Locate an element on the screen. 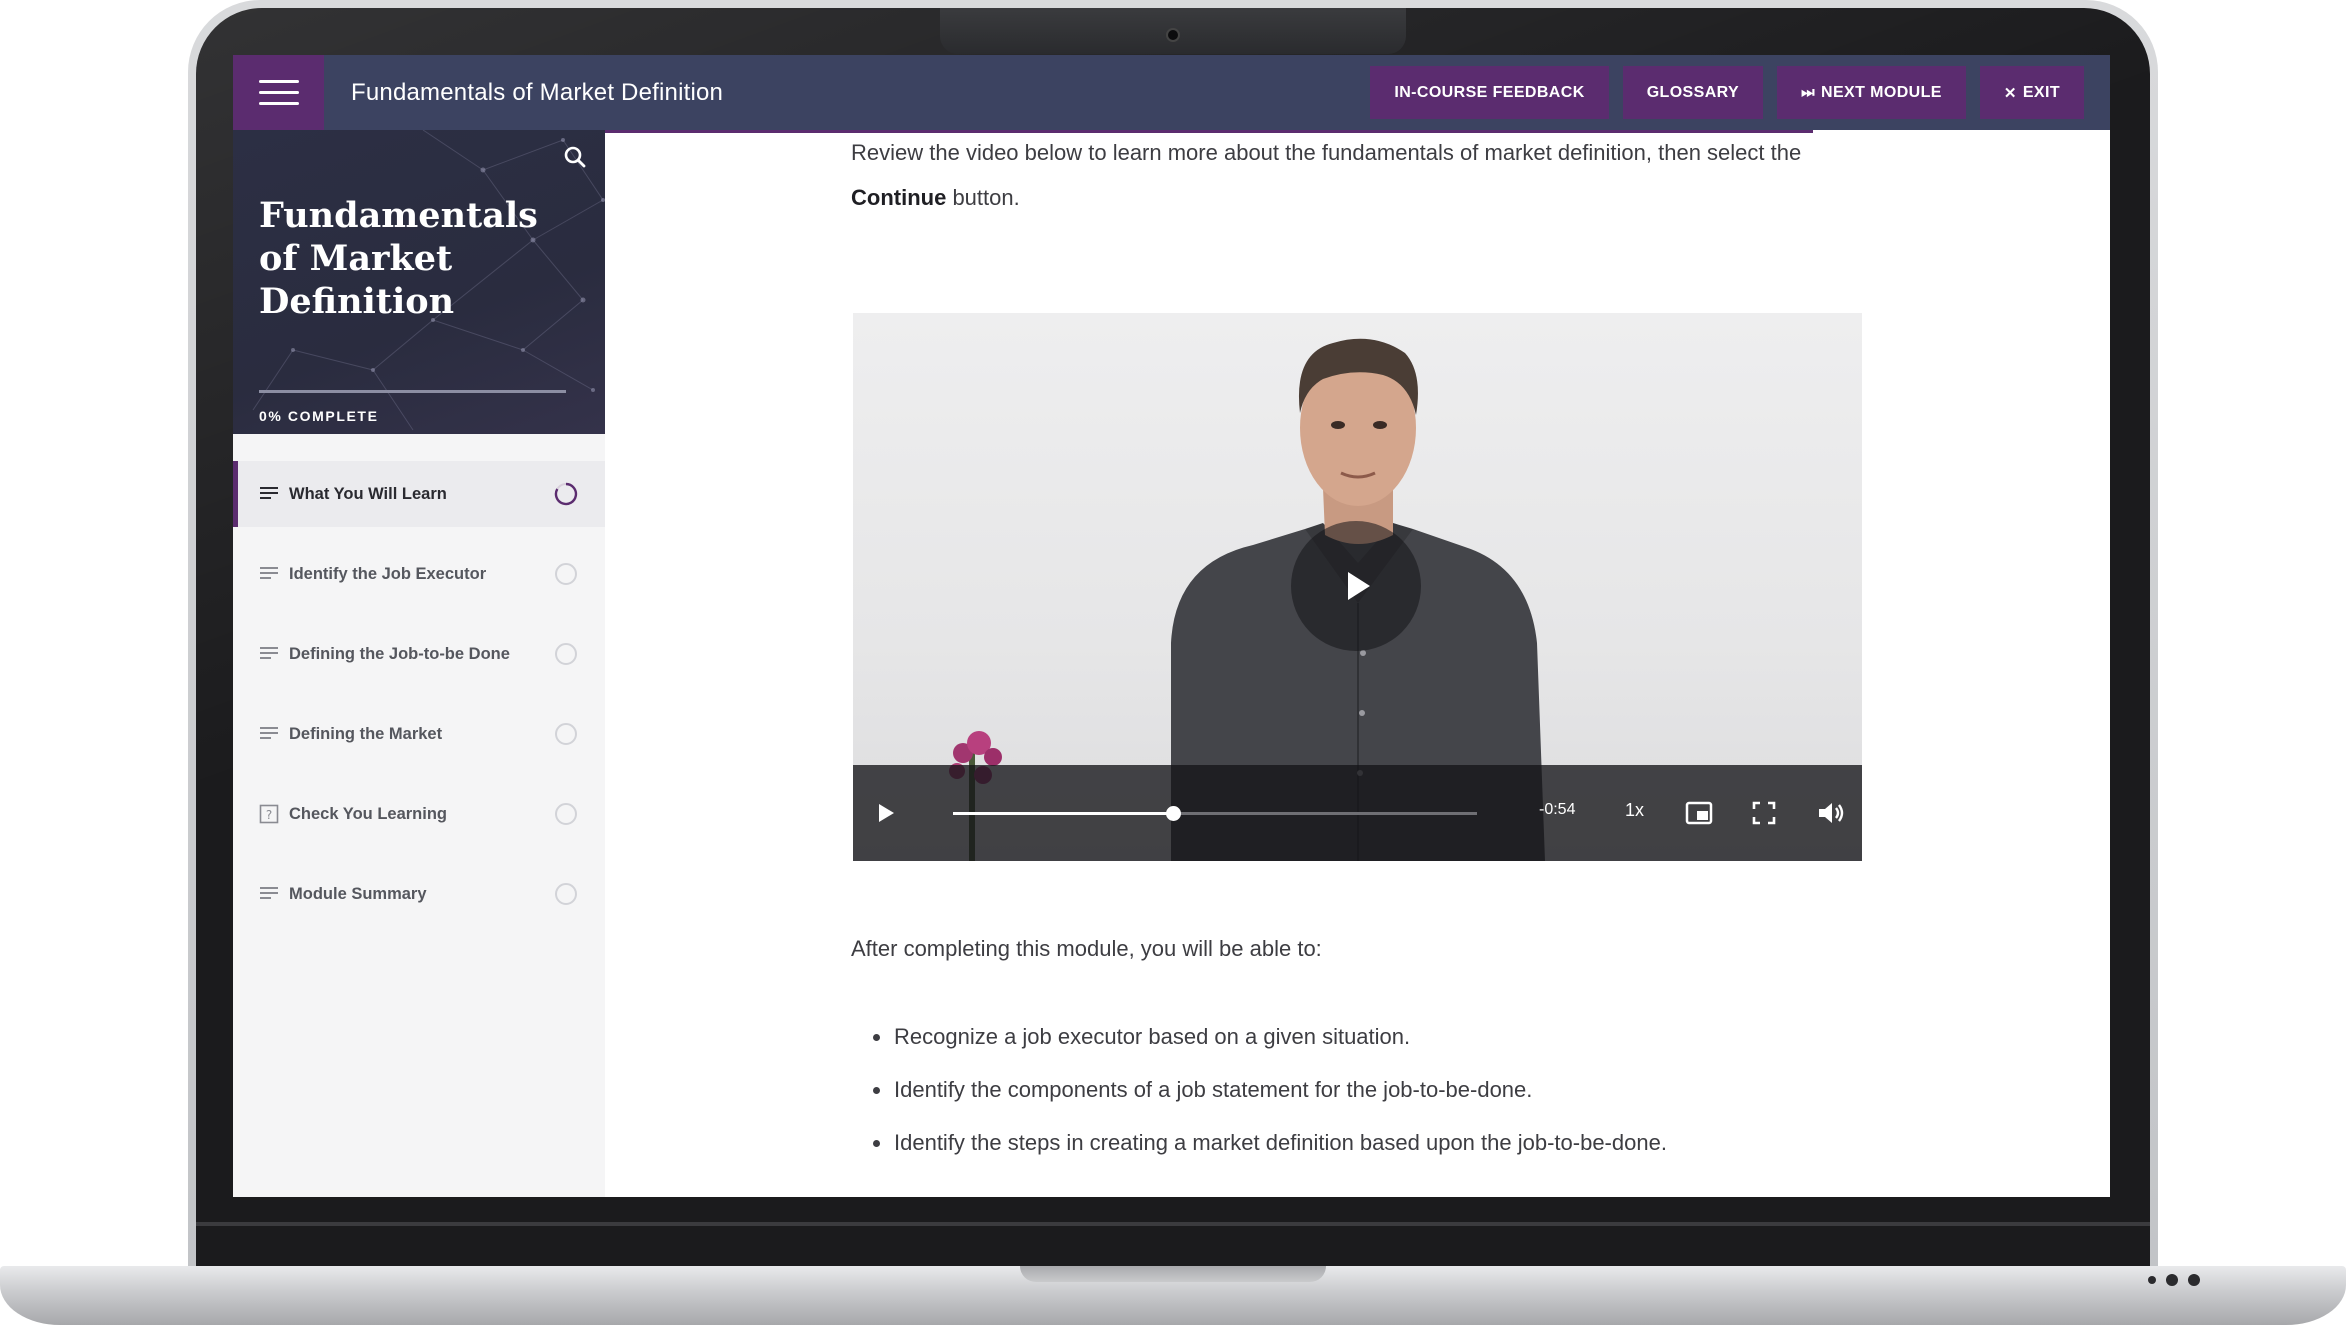 Image resolution: width=2346 pixels, height=1325 pixels. next-module-button: ⏭ NEXT MODULE is located at coordinates (1871, 92).